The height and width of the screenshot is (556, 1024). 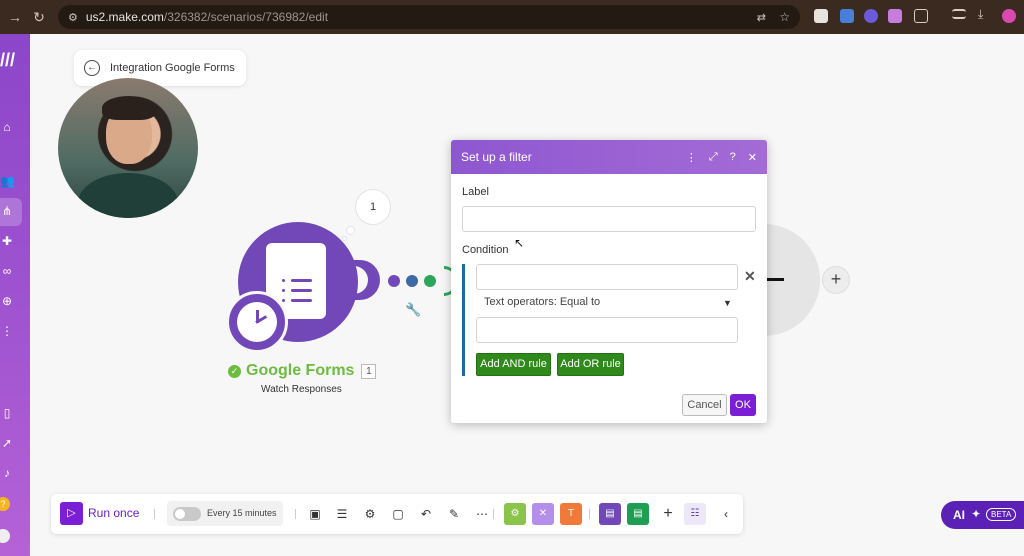 What do you see at coordinates (1009, 16) in the screenshot?
I see `profile-avatar` at bounding box center [1009, 16].